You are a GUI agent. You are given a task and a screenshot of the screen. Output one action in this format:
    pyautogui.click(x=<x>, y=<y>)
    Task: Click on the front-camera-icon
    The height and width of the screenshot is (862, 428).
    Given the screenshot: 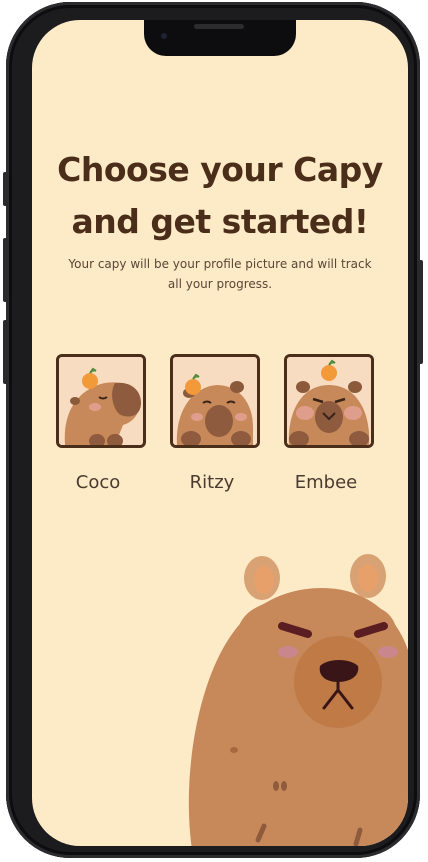 What is the action you would take?
    pyautogui.click(x=164, y=36)
    